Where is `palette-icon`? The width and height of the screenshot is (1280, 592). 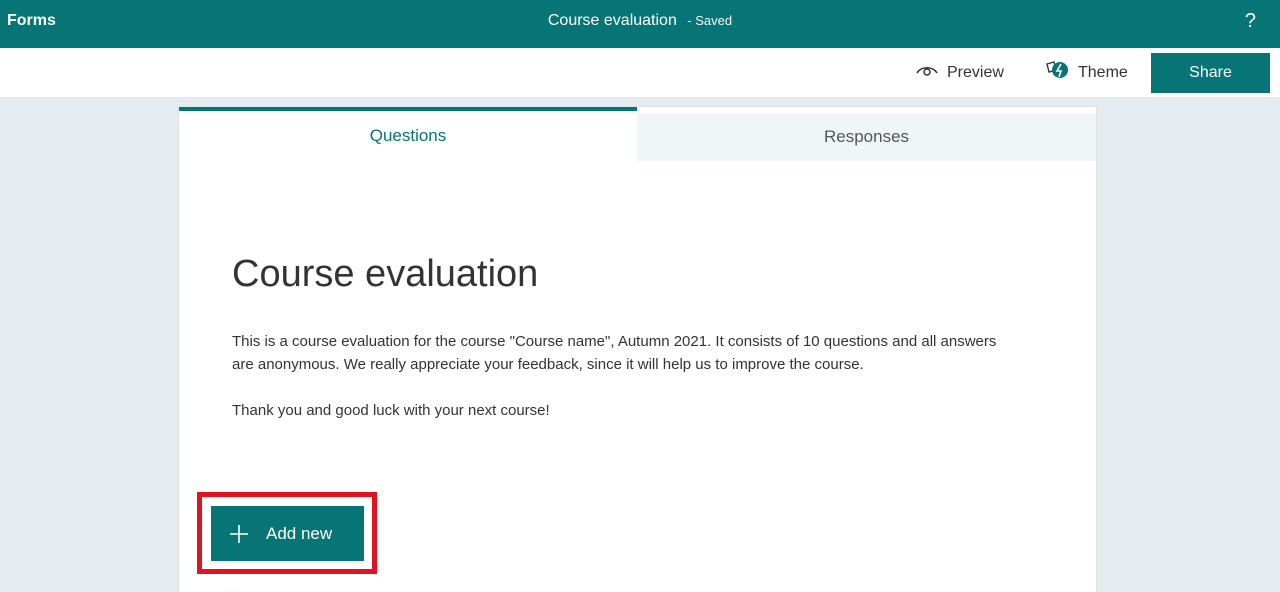 palette-icon is located at coordinates (1060, 73).